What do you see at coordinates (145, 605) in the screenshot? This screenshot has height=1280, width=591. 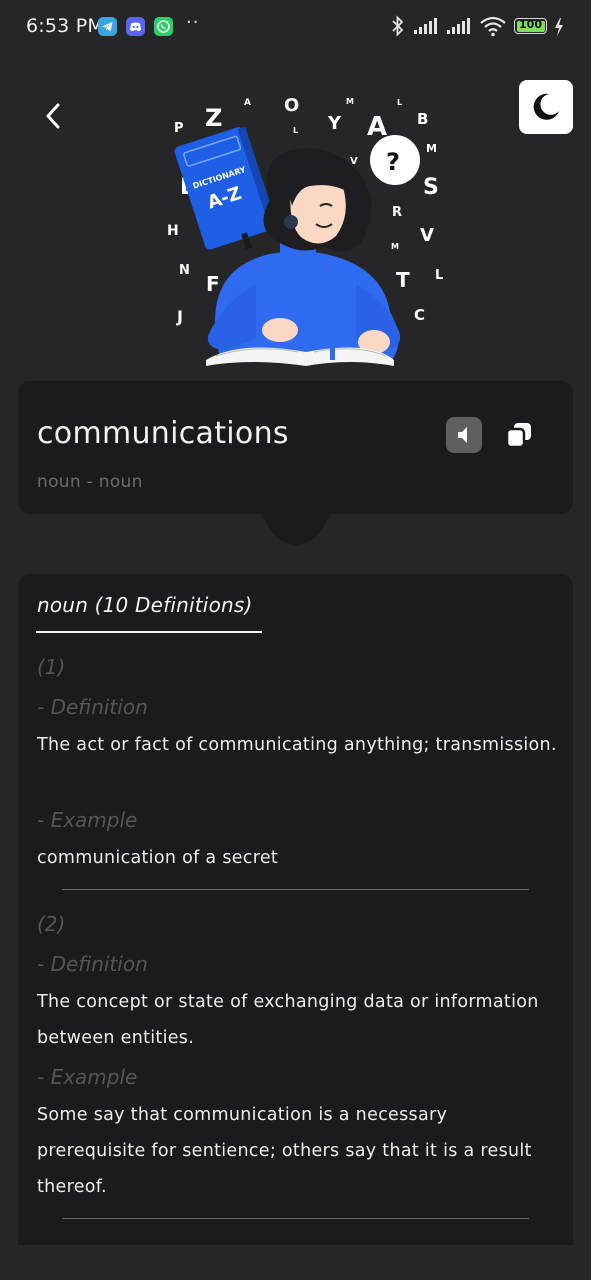 I see `definitions-heading: noun (10 Definitions)` at bounding box center [145, 605].